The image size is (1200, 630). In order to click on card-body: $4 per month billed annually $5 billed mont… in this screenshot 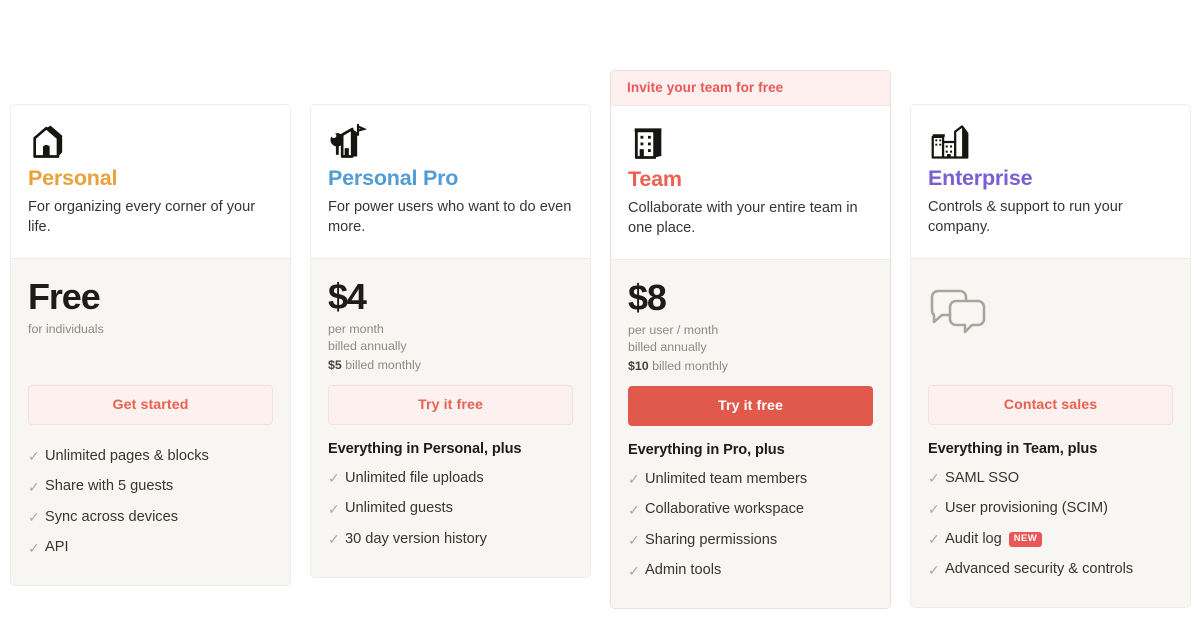, I will do `click(450, 418)`.